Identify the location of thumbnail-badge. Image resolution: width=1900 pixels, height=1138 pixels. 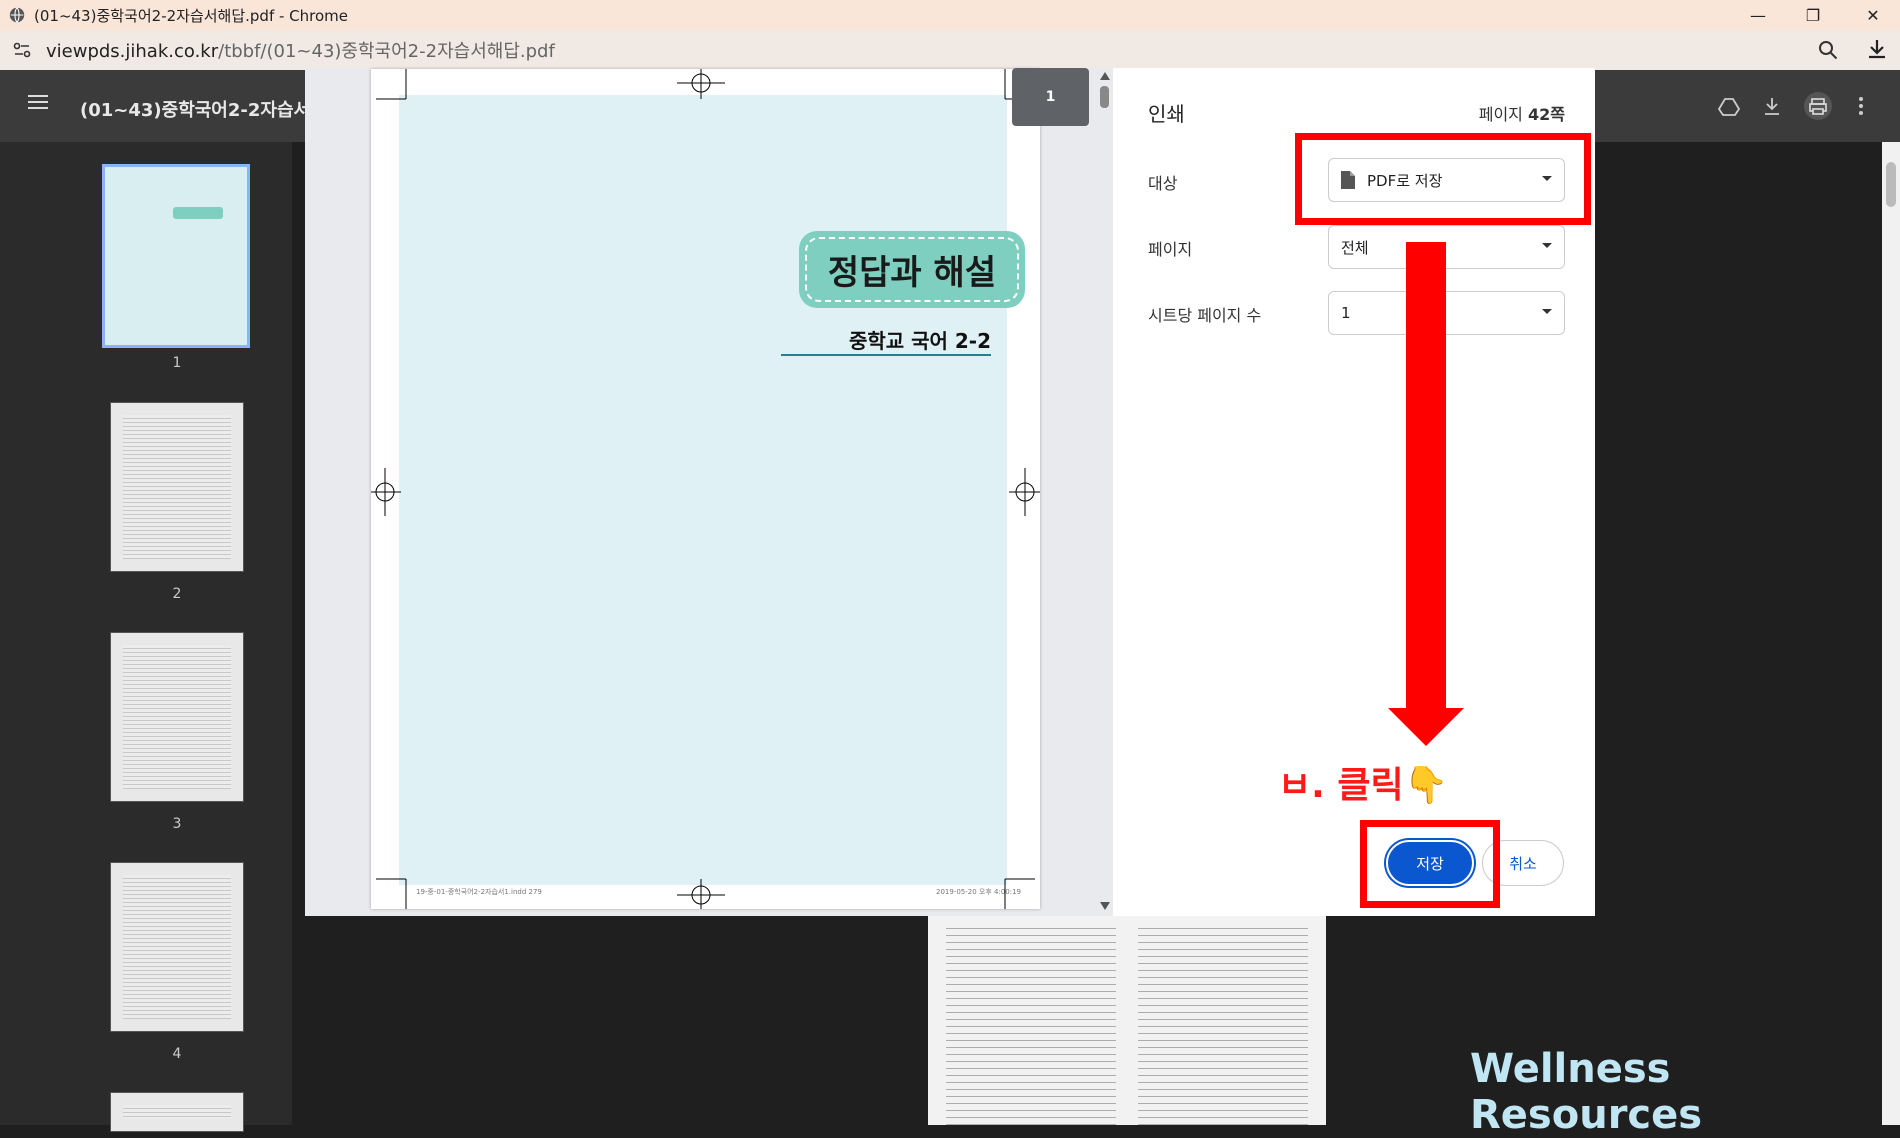
(198, 213).